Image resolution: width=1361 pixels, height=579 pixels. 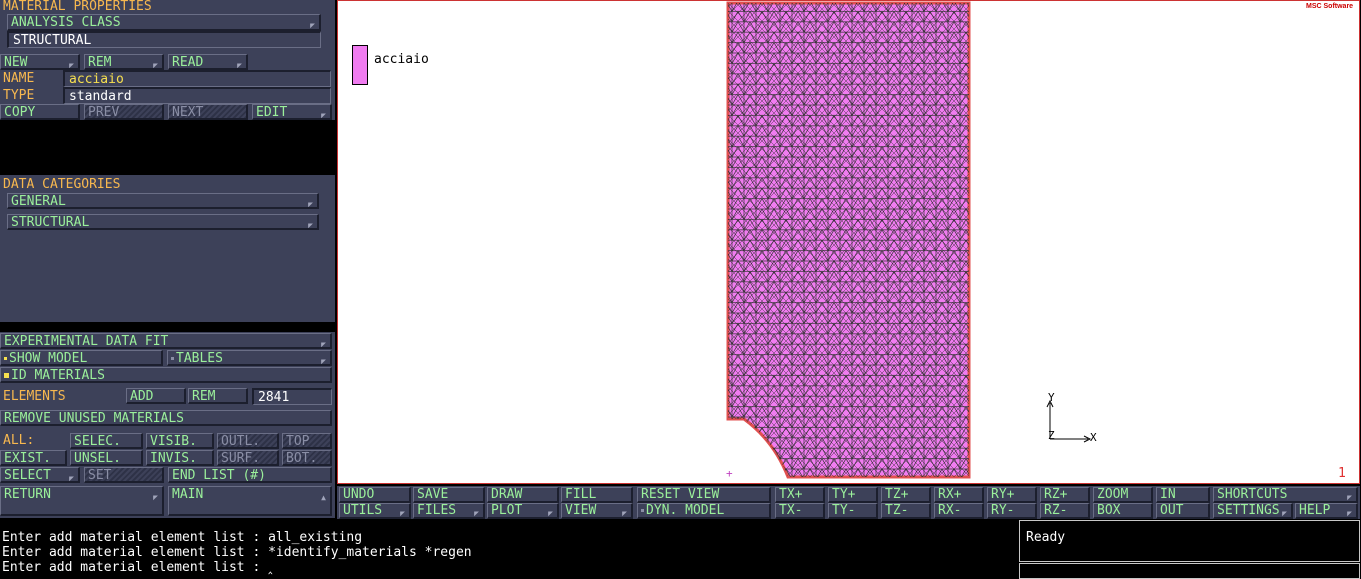 What do you see at coordinates (40, 112) in the screenshot?
I see `copy-button: COPY` at bounding box center [40, 112].